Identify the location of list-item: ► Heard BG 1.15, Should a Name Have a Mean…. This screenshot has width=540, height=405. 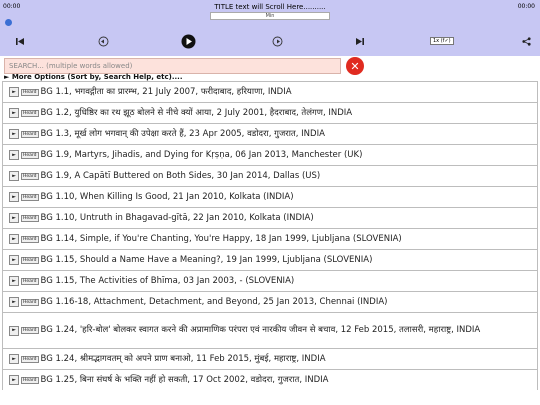
(270, 259).